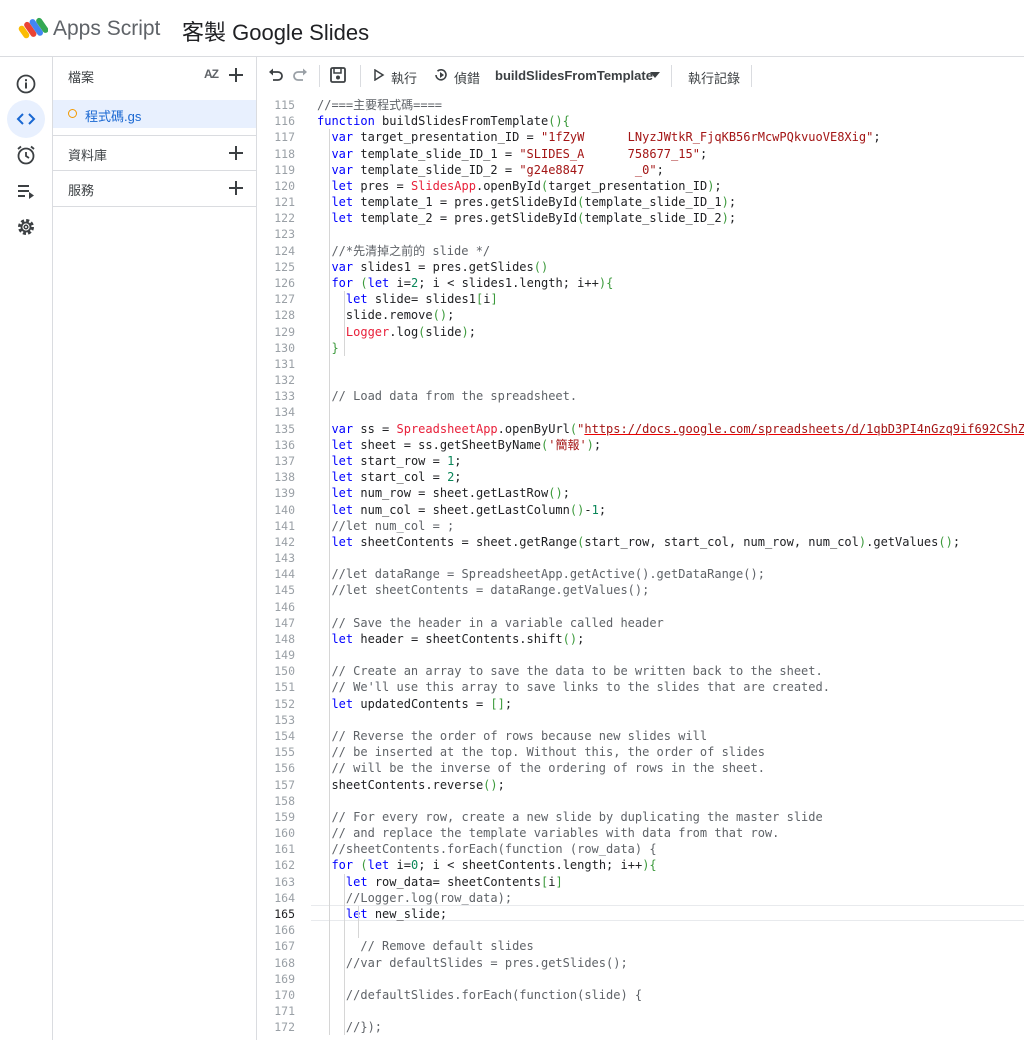 The height and width of the screenshot is (1040, 1024). Describe the element at coordinates (154, 153) in the screenshot. I see `libraries-section: 資料庫` at that location.